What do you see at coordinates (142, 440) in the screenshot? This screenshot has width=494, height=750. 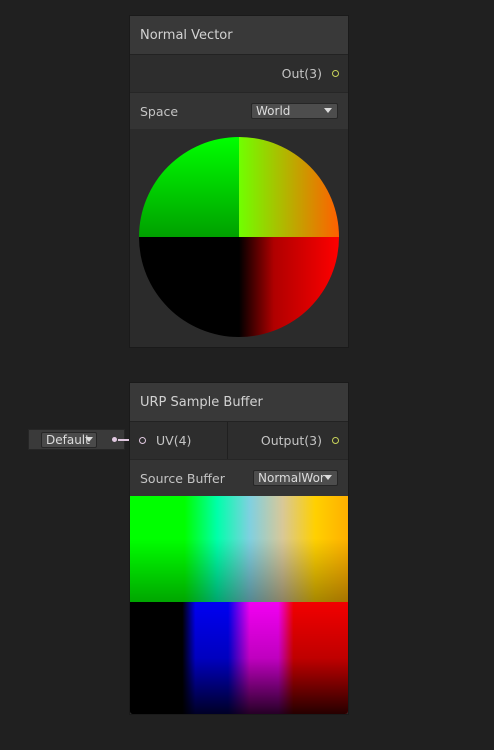 I see `input-port-connector` at bounding box center [142, 440].